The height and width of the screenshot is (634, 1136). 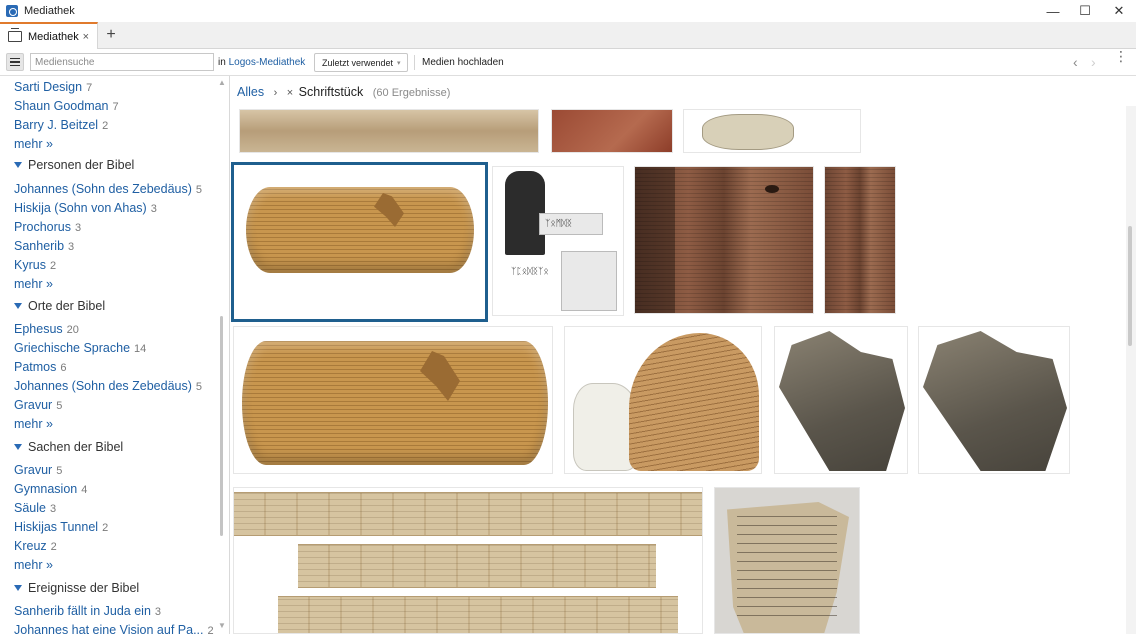 What do you see at coordinates (12, 11) in the screenshot?
I see `logos-app-icon` at bounding box center [12, 11].